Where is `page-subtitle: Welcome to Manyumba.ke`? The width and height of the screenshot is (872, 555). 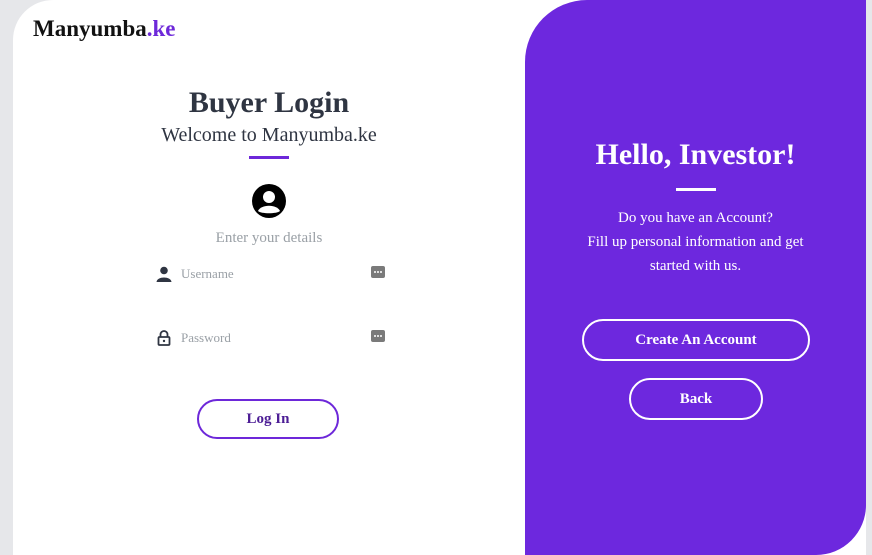
page-subtitle: Welcome to Manyumba.ke is located at coordinates (269, 135).